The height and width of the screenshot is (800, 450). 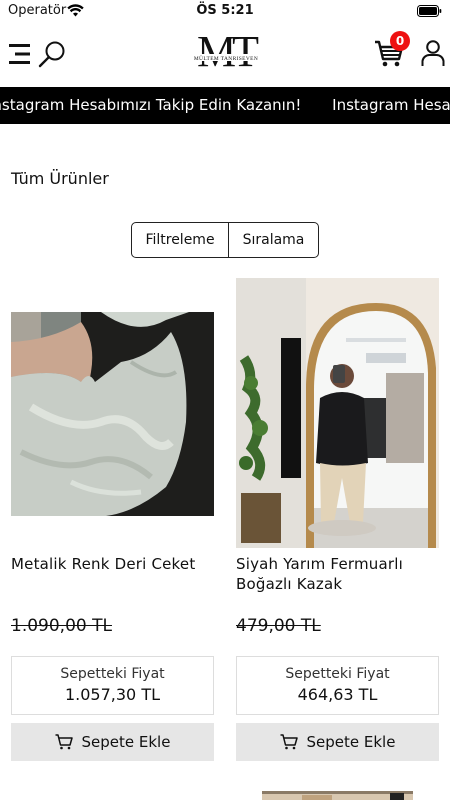 I want to click on filter-button: Filtreleme, so click(x=180, y=240).